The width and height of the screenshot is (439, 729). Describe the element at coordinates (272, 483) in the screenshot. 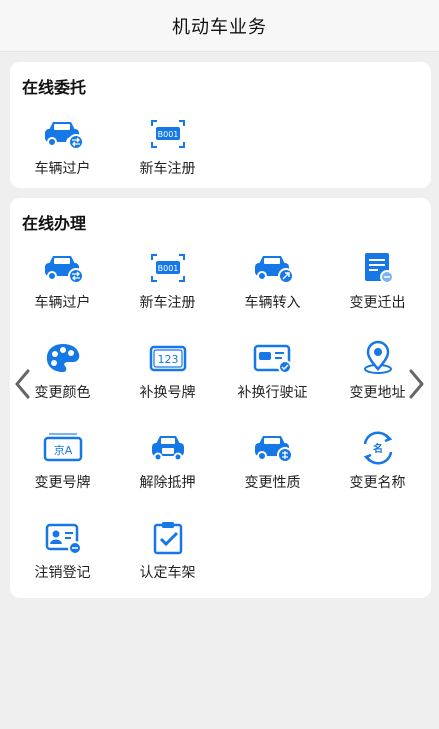

I see `change-property-label: 变更性质` at that location.